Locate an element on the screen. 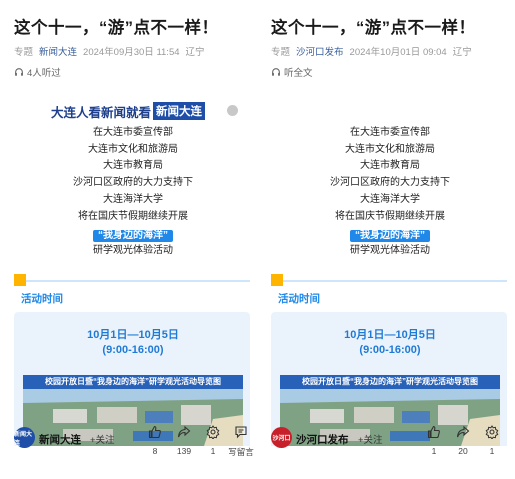 This screenshot has height=479, width=515. share-count: 139 is located at coordinates (184, 451).